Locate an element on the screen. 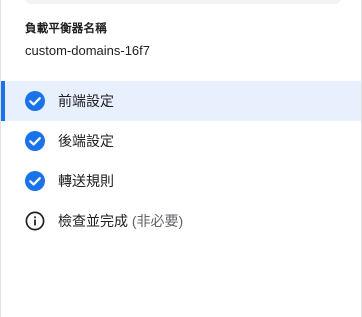 This screenshot has width=362, height=317. step-routing-rules: 轉送規則 is located at coordinates (181, 181).